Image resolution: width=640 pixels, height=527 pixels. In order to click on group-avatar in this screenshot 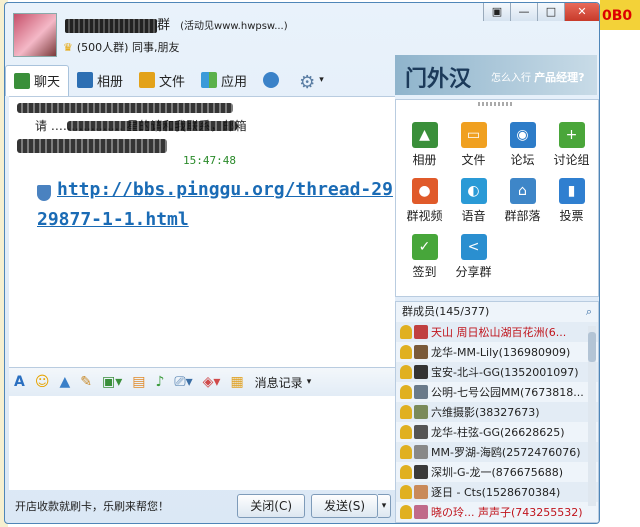, I will do `click(35, 35)`.